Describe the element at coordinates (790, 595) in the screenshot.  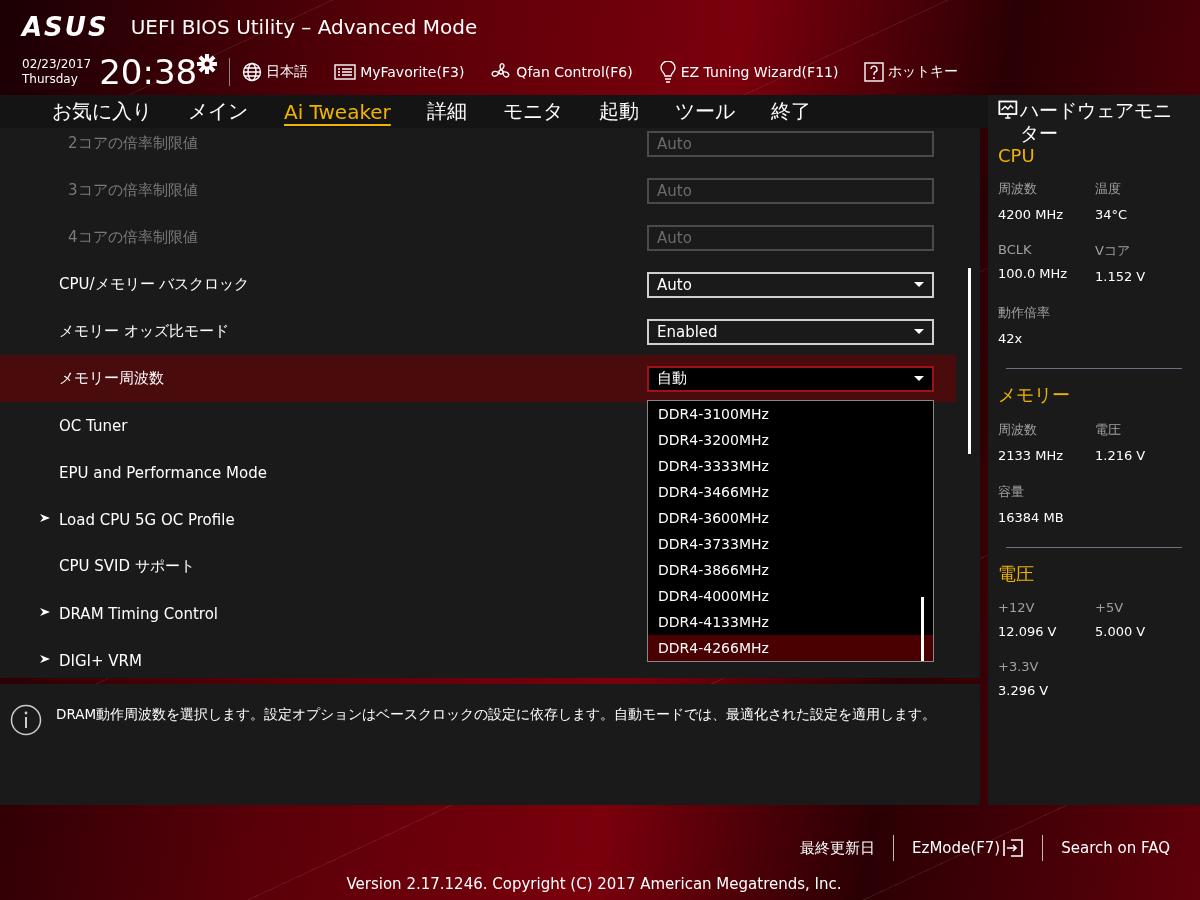
I see `dropdown-option: DDR4-4000MHz` at that location.